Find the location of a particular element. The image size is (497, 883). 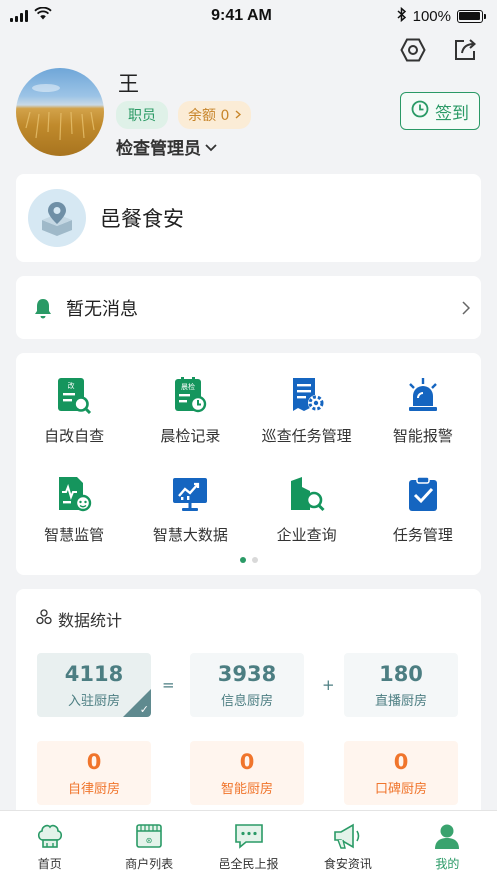

morning-check-icon: 晨检 is located at coordinates (190, 395).